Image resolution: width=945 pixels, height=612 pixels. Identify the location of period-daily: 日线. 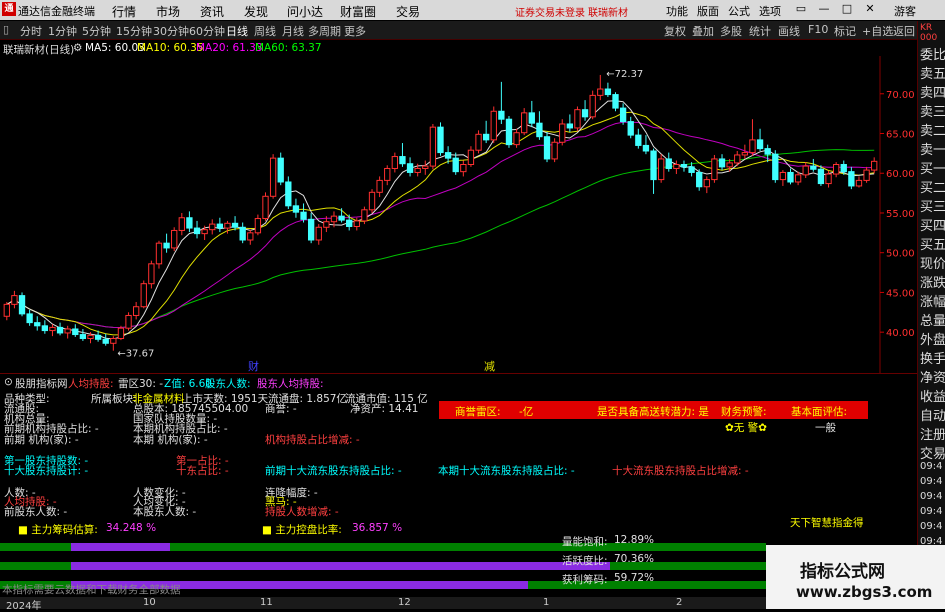
(237, 31).